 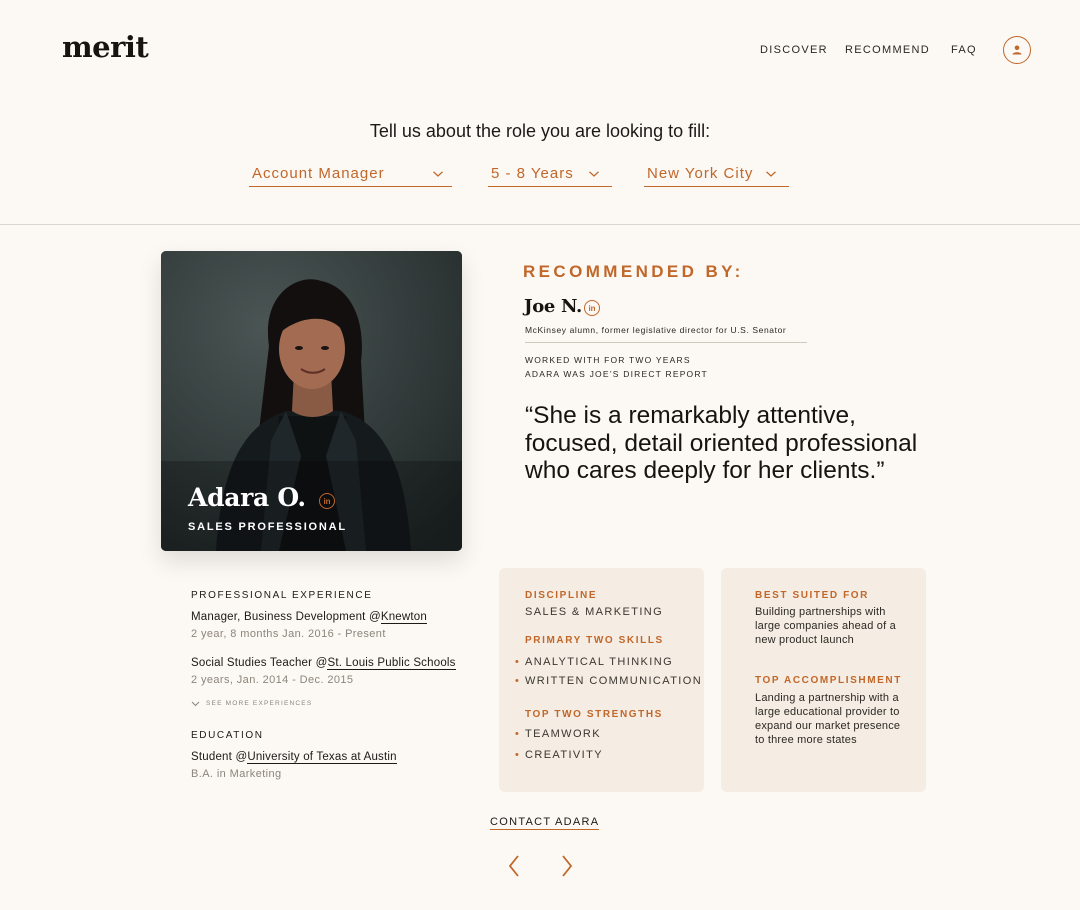 I want to click on strength-label: TEAMWORK, so click(x=563, y=734).